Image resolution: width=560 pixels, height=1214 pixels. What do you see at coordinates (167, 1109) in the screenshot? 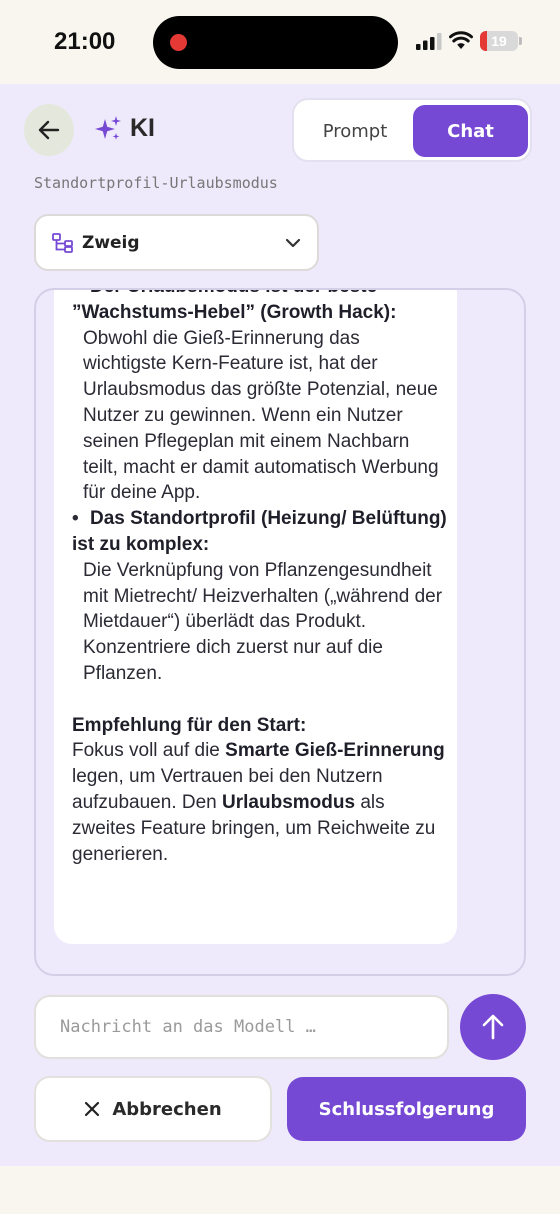
I see `cancel-button-label: Abbrechen` at bounding box center [167, 1109].